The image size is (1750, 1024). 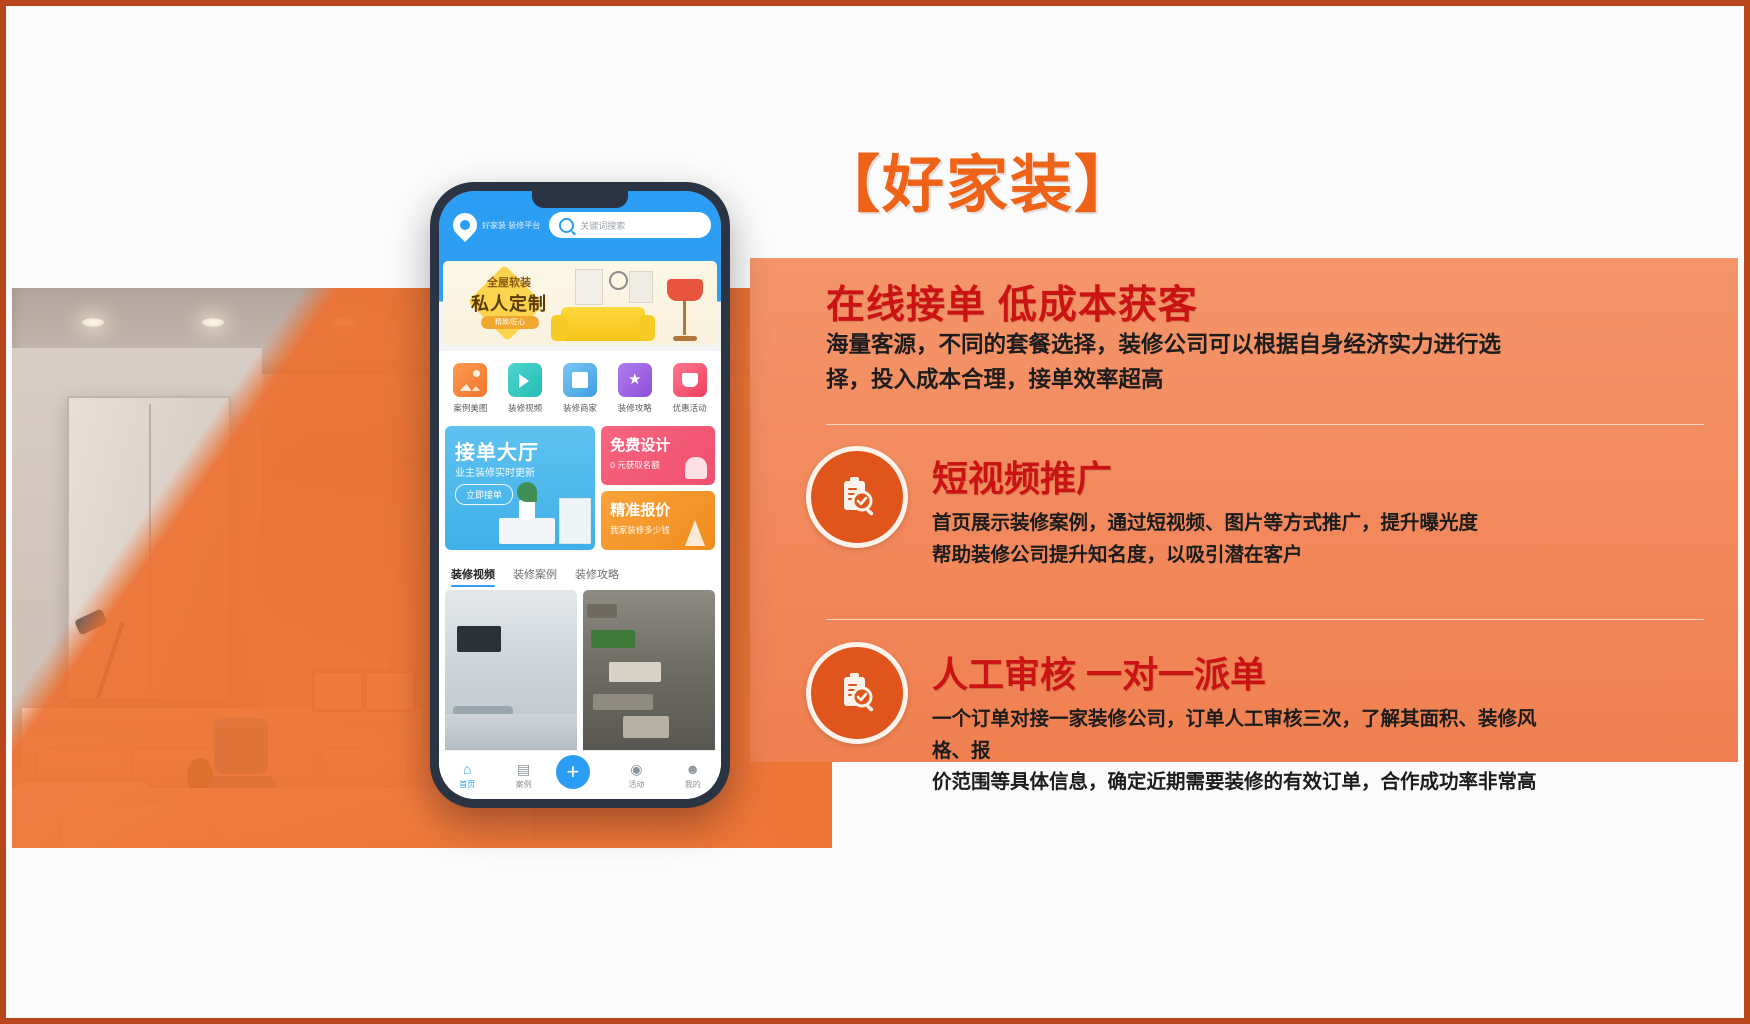 I want to click on nav-label: 案例, so click(x=523, y=784).